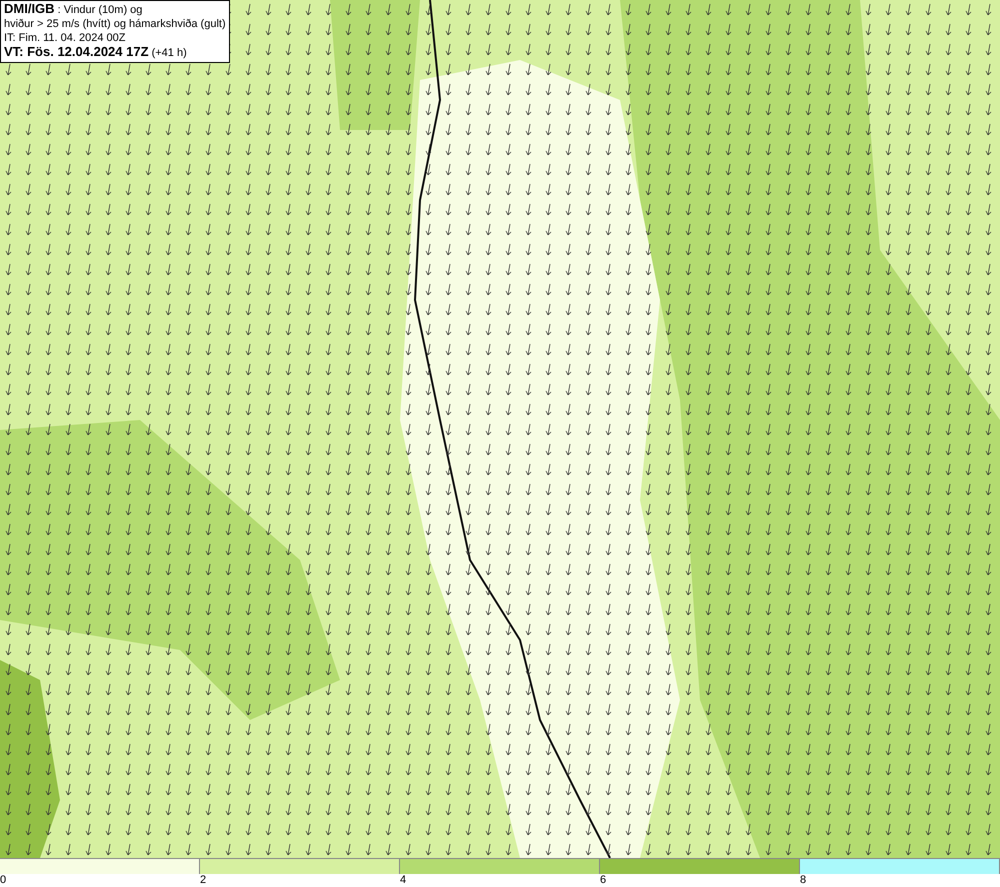 The width and height of the screenshot is (1000, 887). Describe the element at coordinates (3, 880) in the screenshot. I see `legend-label: 0` at that location.